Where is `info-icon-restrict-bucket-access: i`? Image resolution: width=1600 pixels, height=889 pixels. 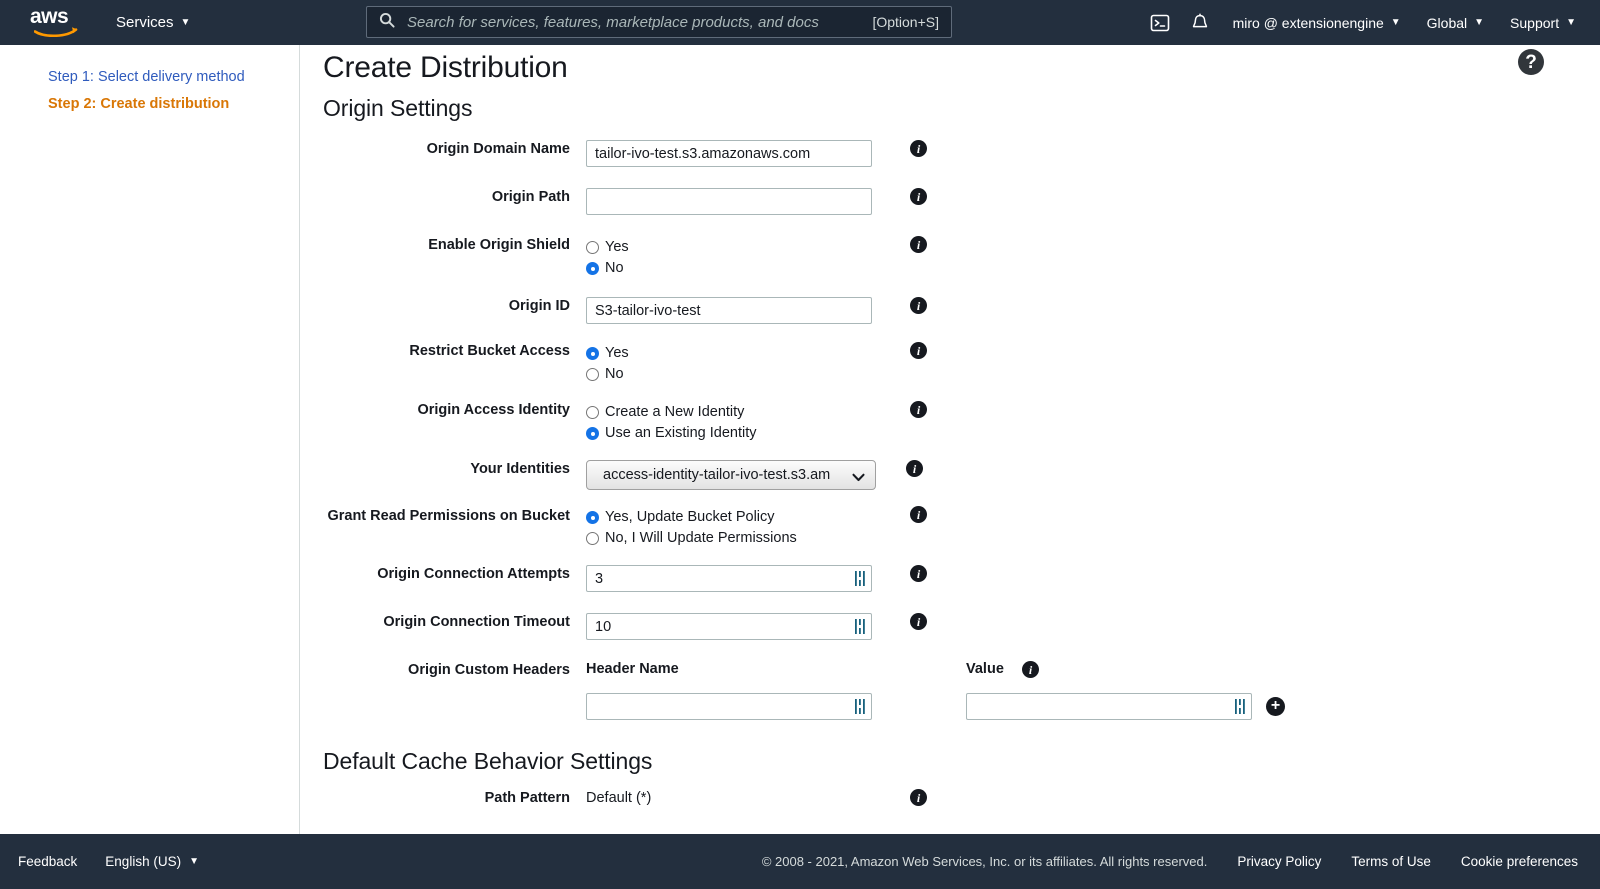
info-icon-restrict-bucket-access: i is located at coordinates (918, 350).